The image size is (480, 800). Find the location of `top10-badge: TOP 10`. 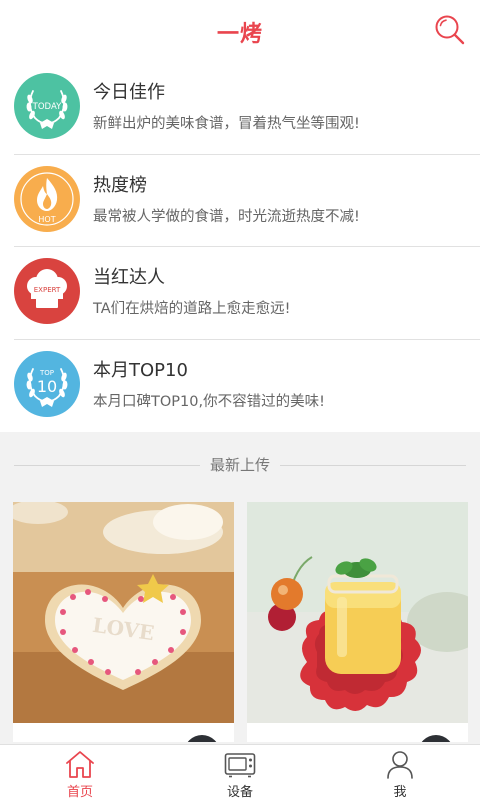

top10-badge: TOP 10 is located at coordinates (47, 383).